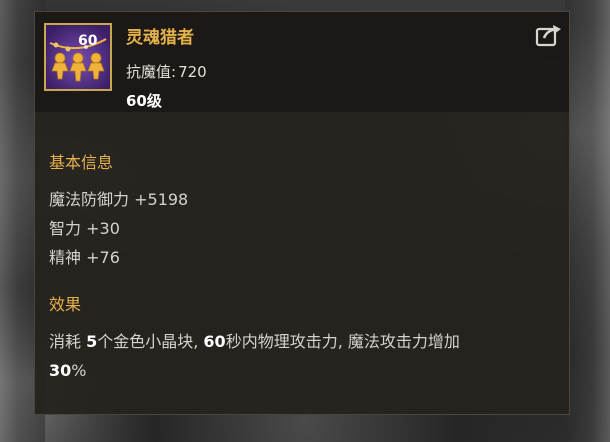  Describe the element at coordinates (79, 370) in the screenshot. I see `effect-text-4: %` at that location.